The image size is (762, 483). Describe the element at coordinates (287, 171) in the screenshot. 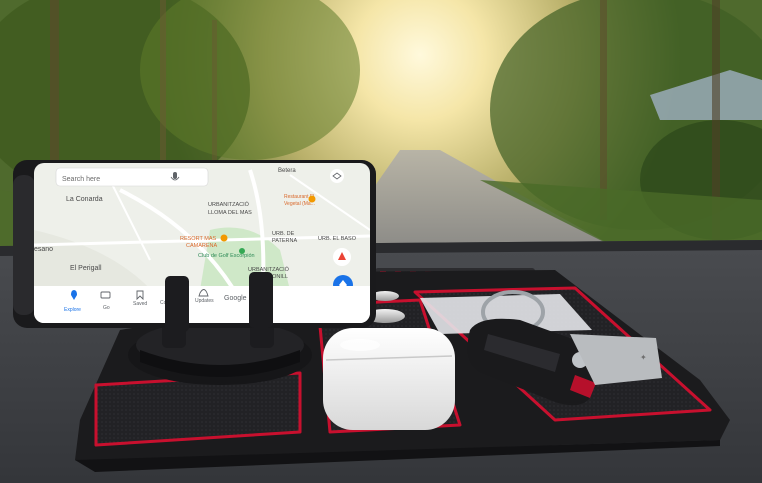

I see `place-betera: Betera` at that location.